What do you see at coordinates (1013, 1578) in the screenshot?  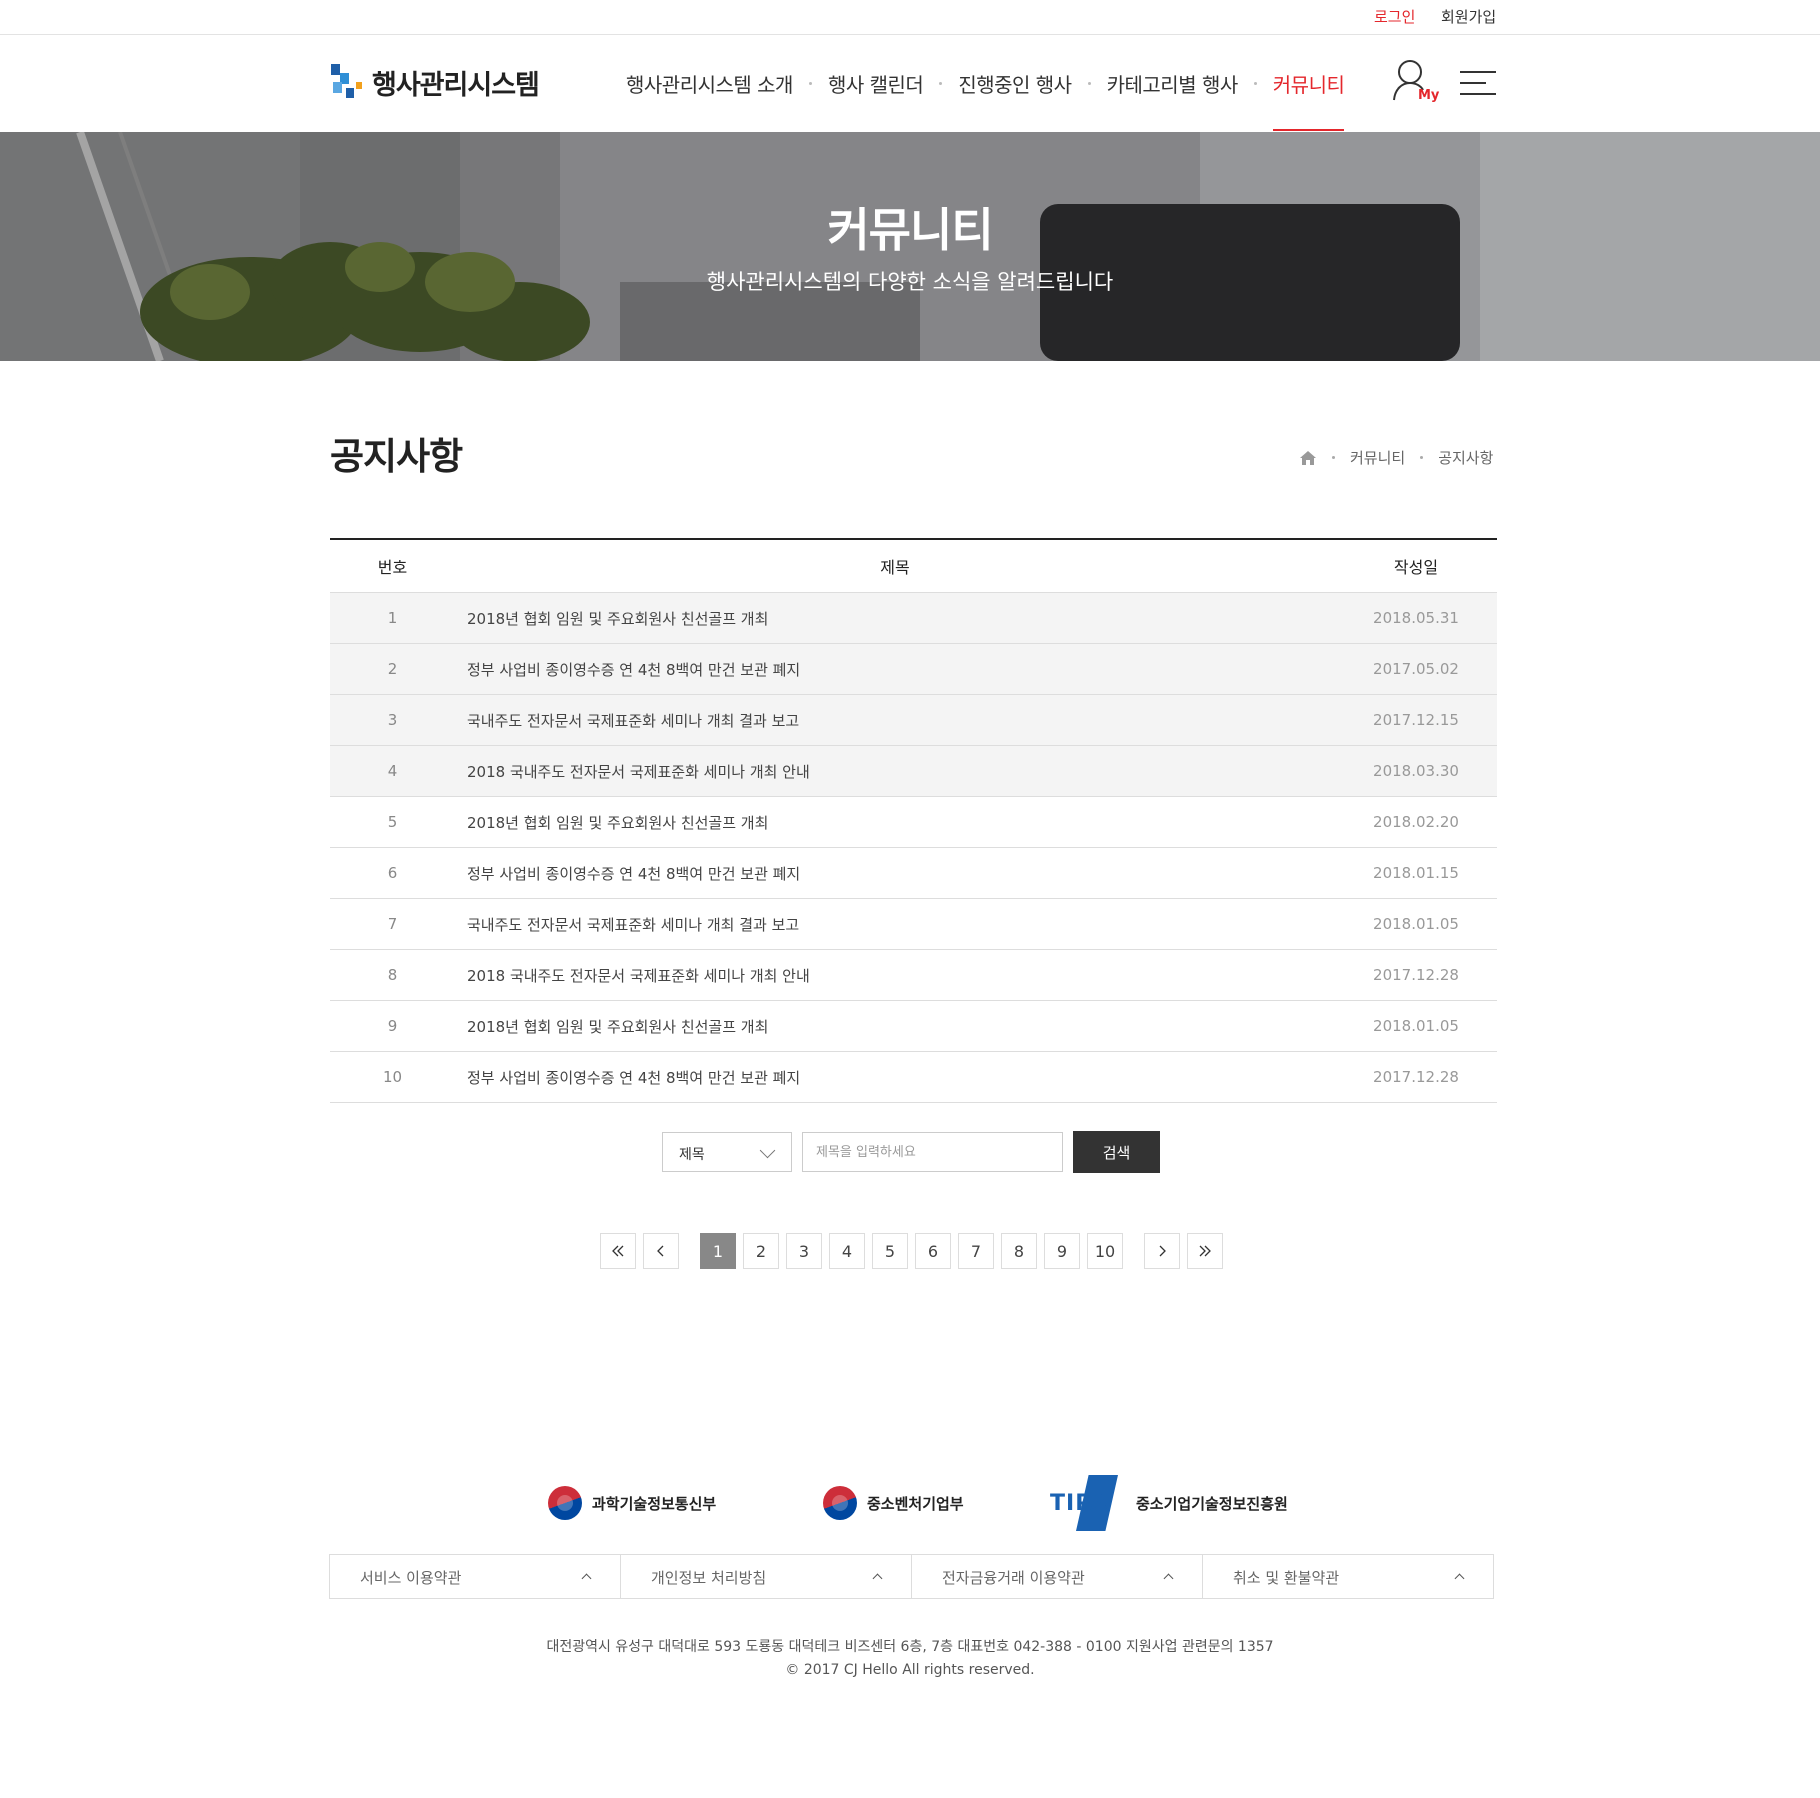 I see `terms-efinance-label: 전자금융거래 이용약관` at bounding box center [1013, 1578].